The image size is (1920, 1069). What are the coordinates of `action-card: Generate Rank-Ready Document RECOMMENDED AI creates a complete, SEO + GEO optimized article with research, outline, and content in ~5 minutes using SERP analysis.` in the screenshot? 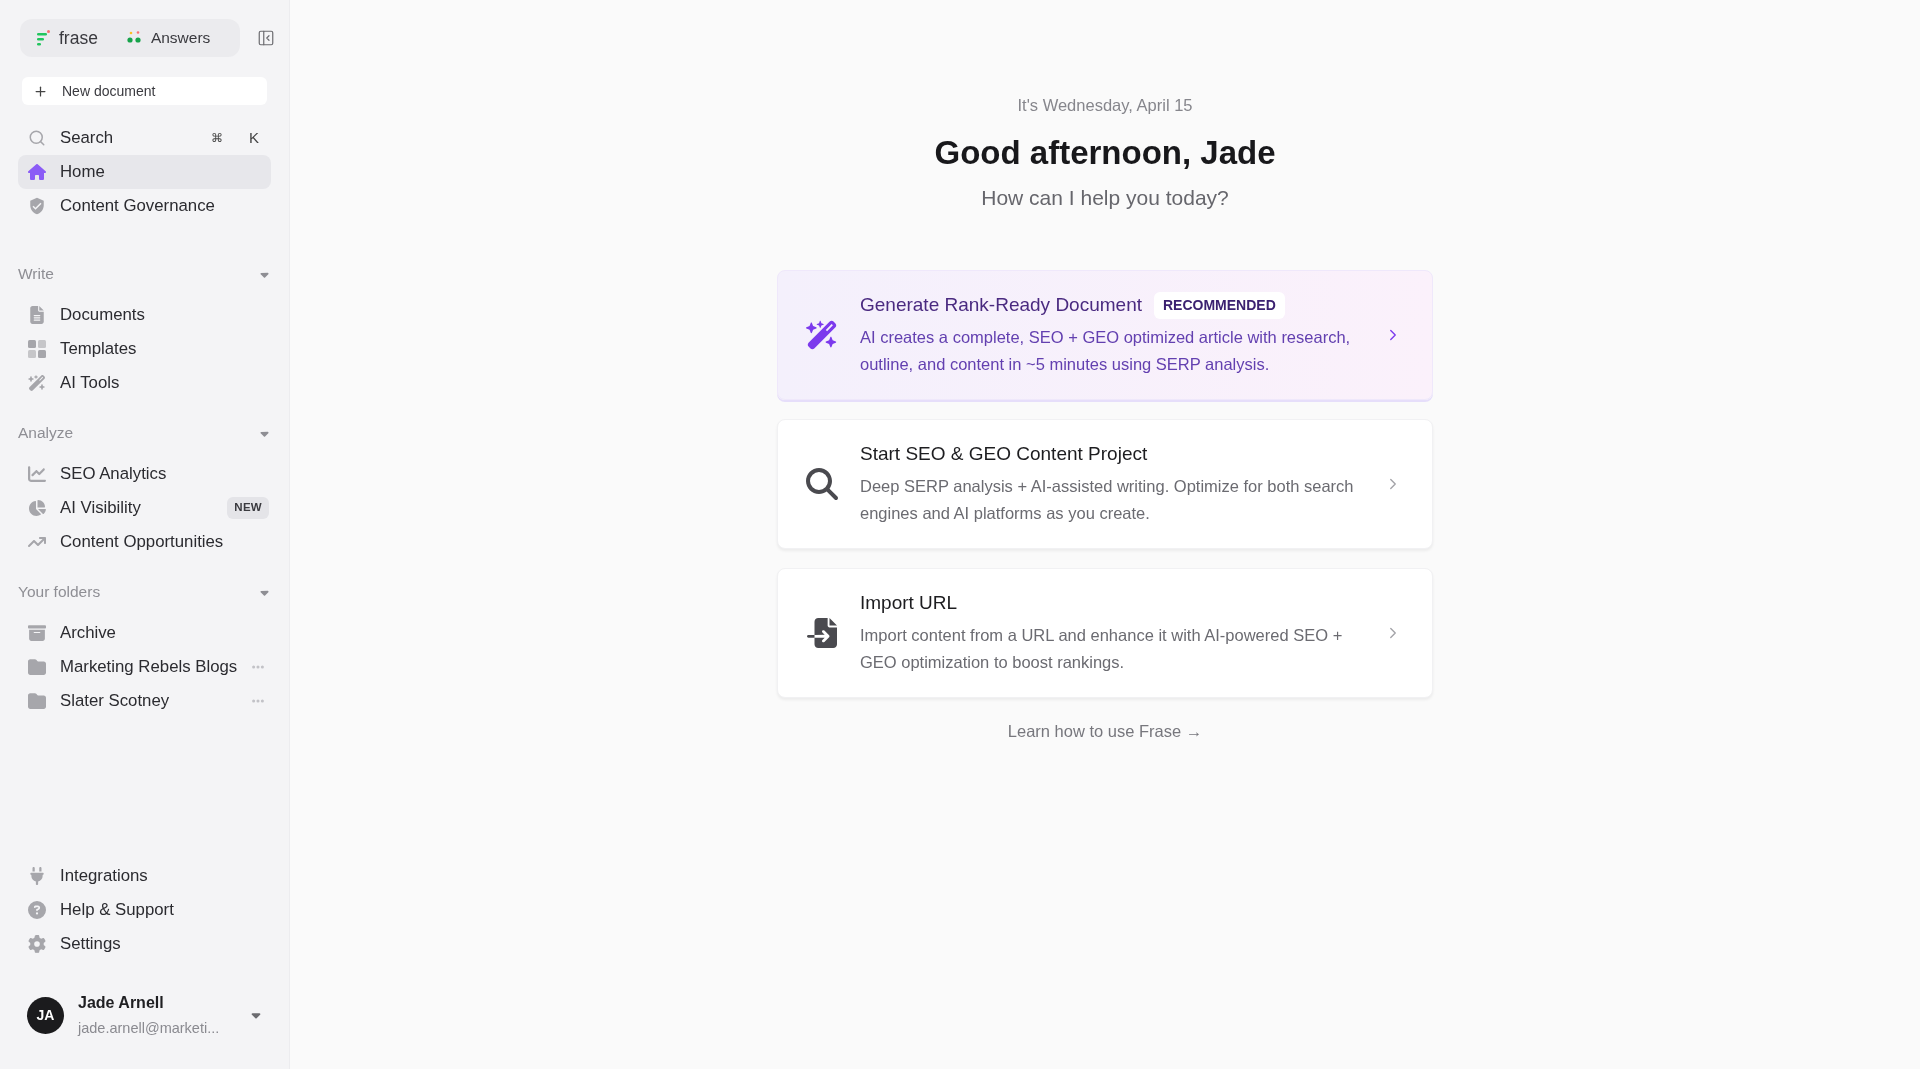 It's located at (1105, 335).